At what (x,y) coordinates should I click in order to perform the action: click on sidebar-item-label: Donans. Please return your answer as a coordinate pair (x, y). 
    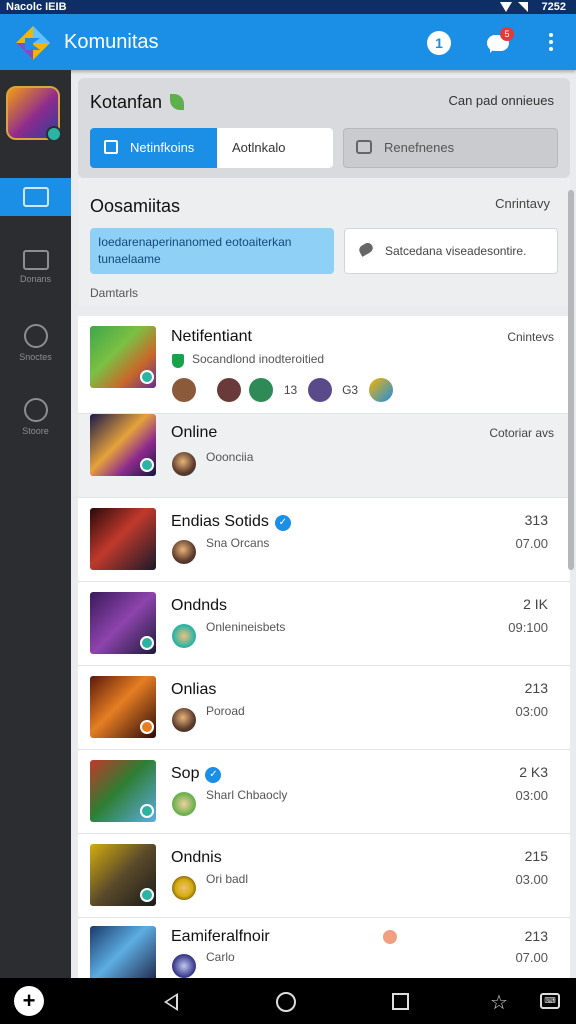
    Looking at the image, I should click on (35, 279).